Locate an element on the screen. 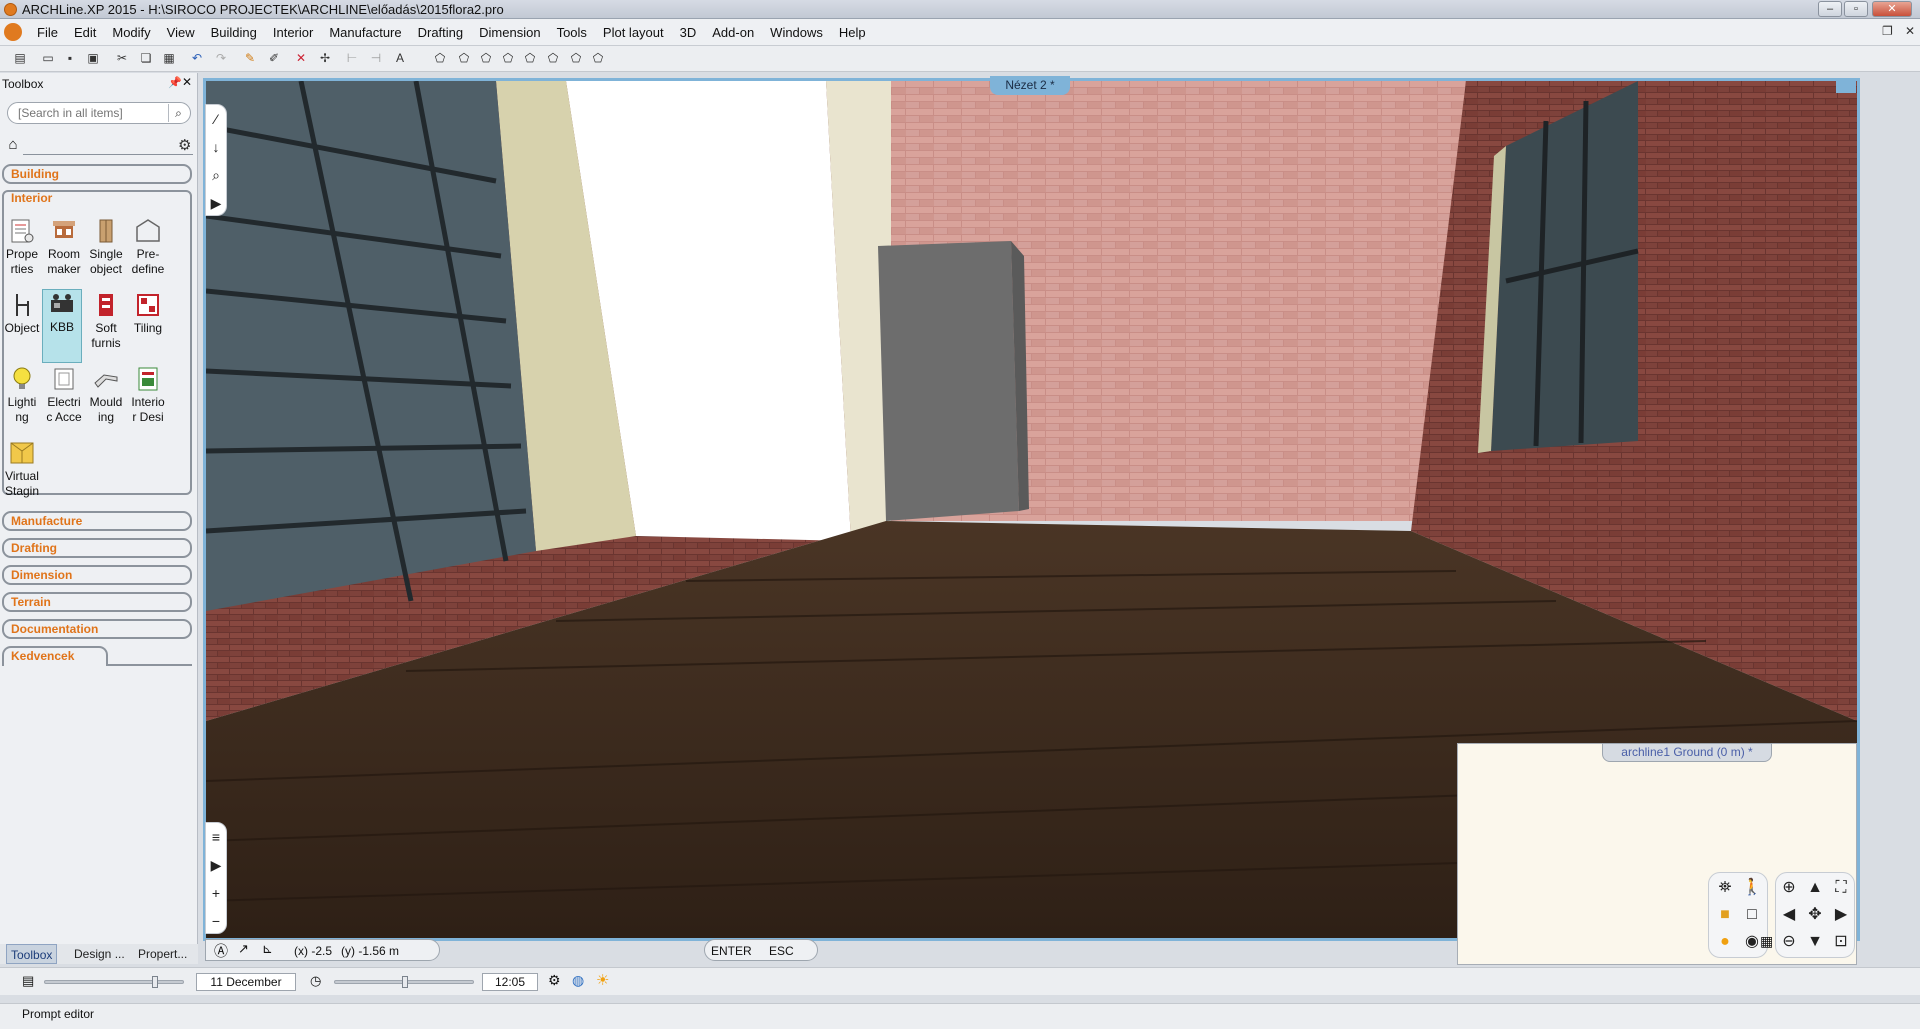 The image size is (1920, 1029). menu-modify: Modify is located at coordinates (131, 32).